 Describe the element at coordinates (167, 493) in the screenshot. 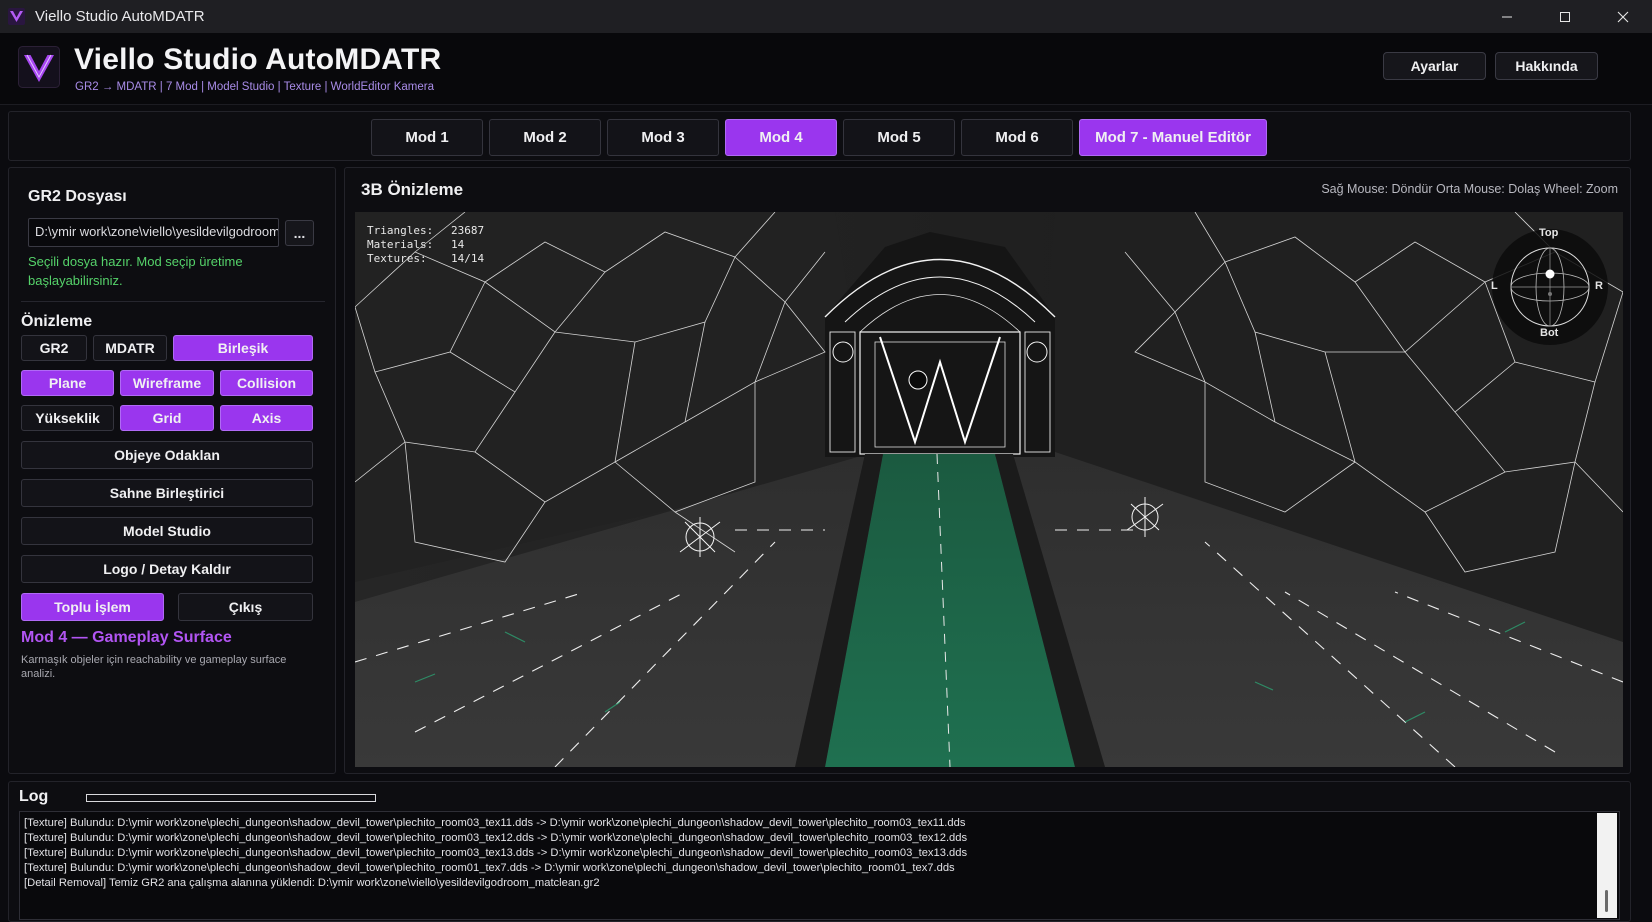

I see `scene-merger-button: Sahne Birleştirici` at that location.